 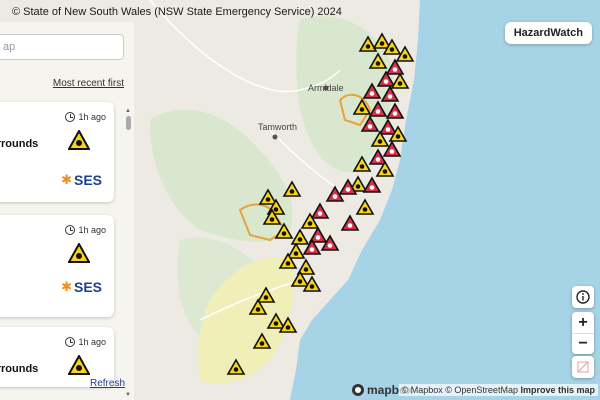 I want to click on zoom-in-button: +, so click(x=583, y=322).